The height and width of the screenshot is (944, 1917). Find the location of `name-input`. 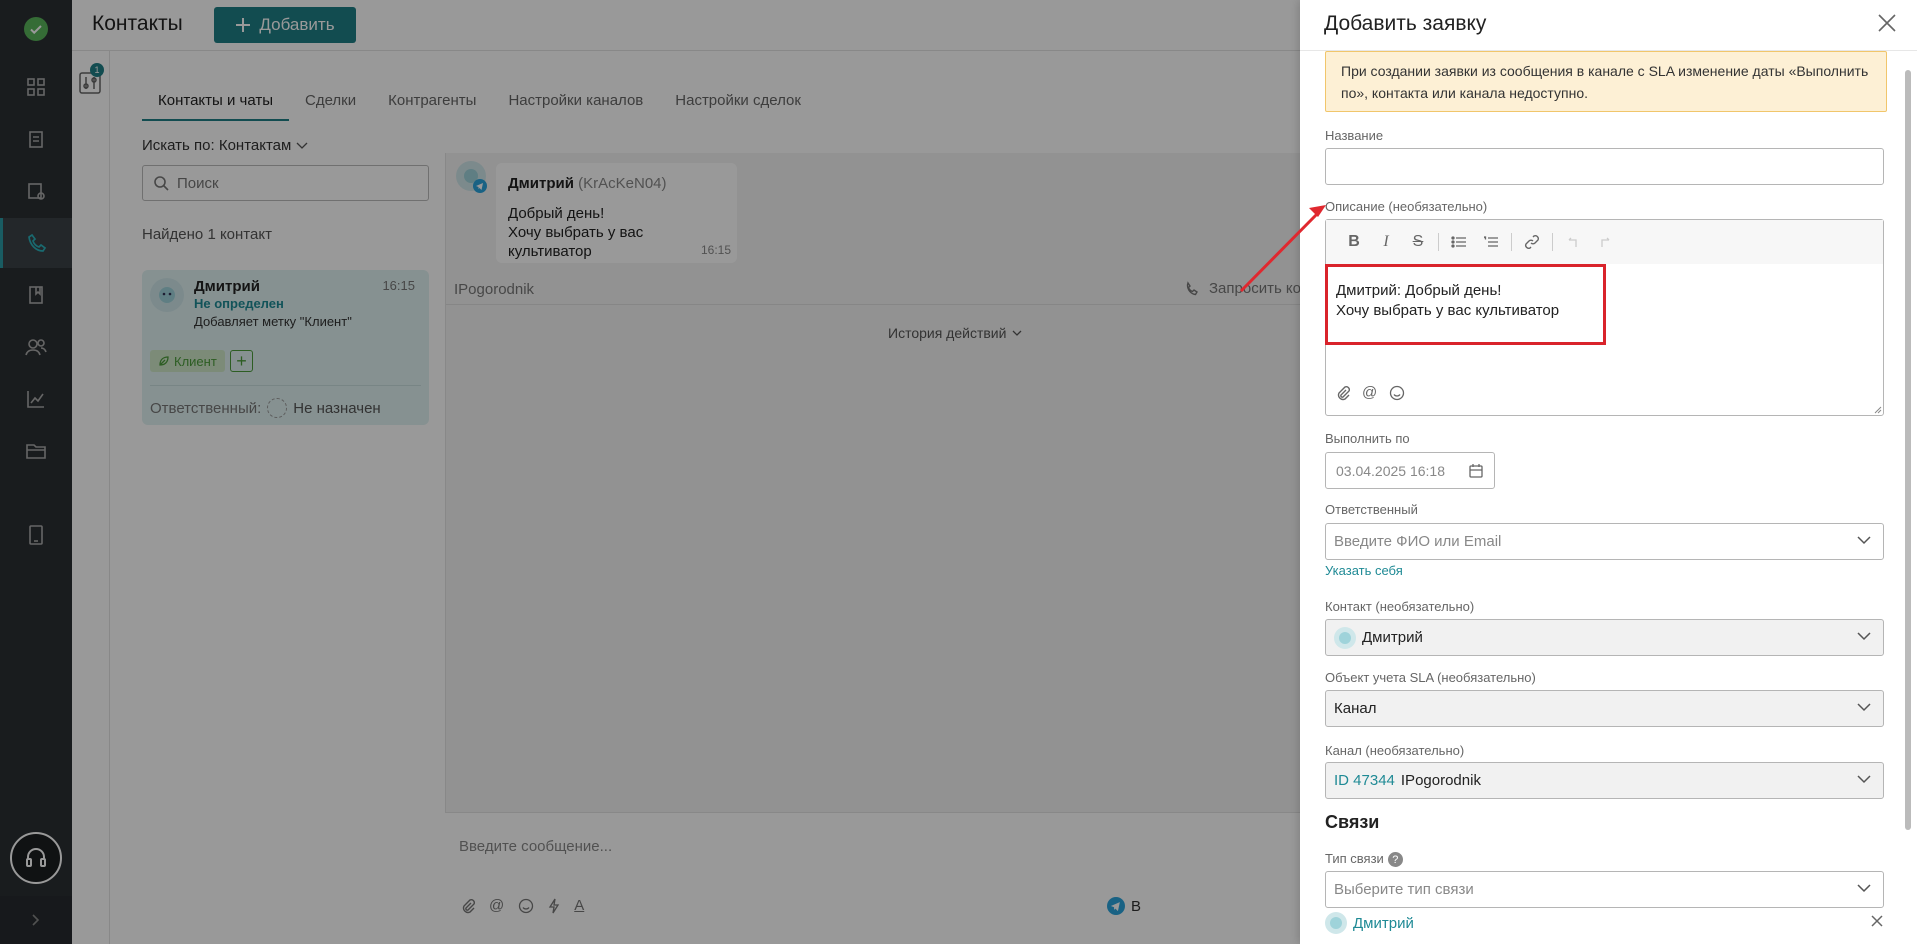

name-input is located at coordinates (1604, 166).